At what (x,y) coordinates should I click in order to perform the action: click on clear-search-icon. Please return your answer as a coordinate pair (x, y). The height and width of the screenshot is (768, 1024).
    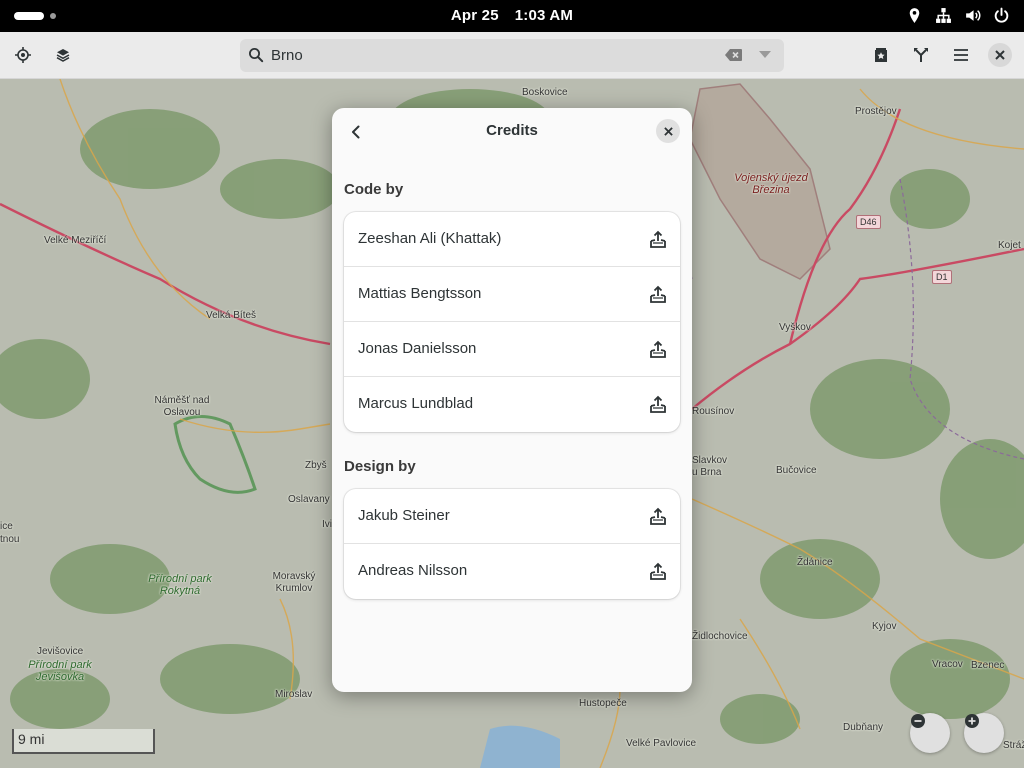
    Looking at the image, I should click on (734, 55).